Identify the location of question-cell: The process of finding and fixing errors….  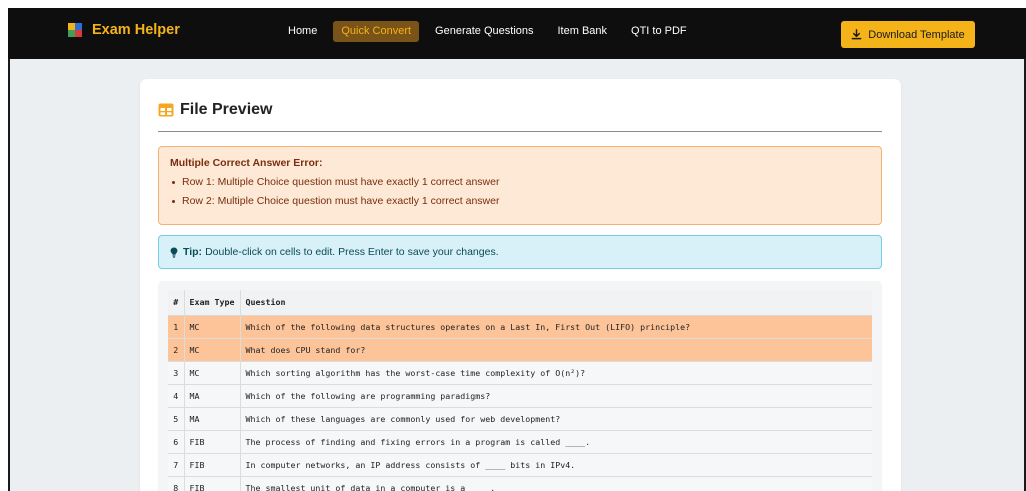
(555, 442).